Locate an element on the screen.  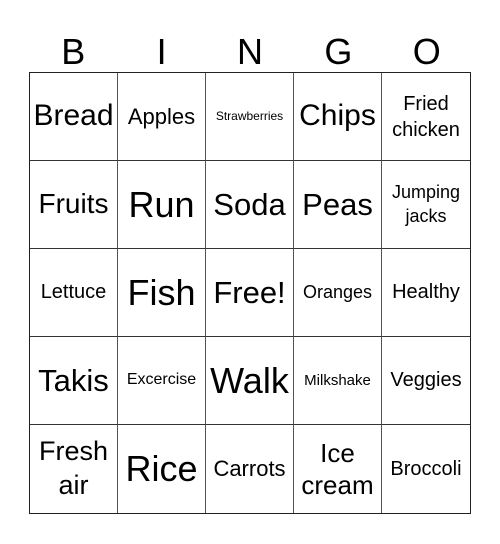
cell-text: Peas is located at coordinates (337, 204).